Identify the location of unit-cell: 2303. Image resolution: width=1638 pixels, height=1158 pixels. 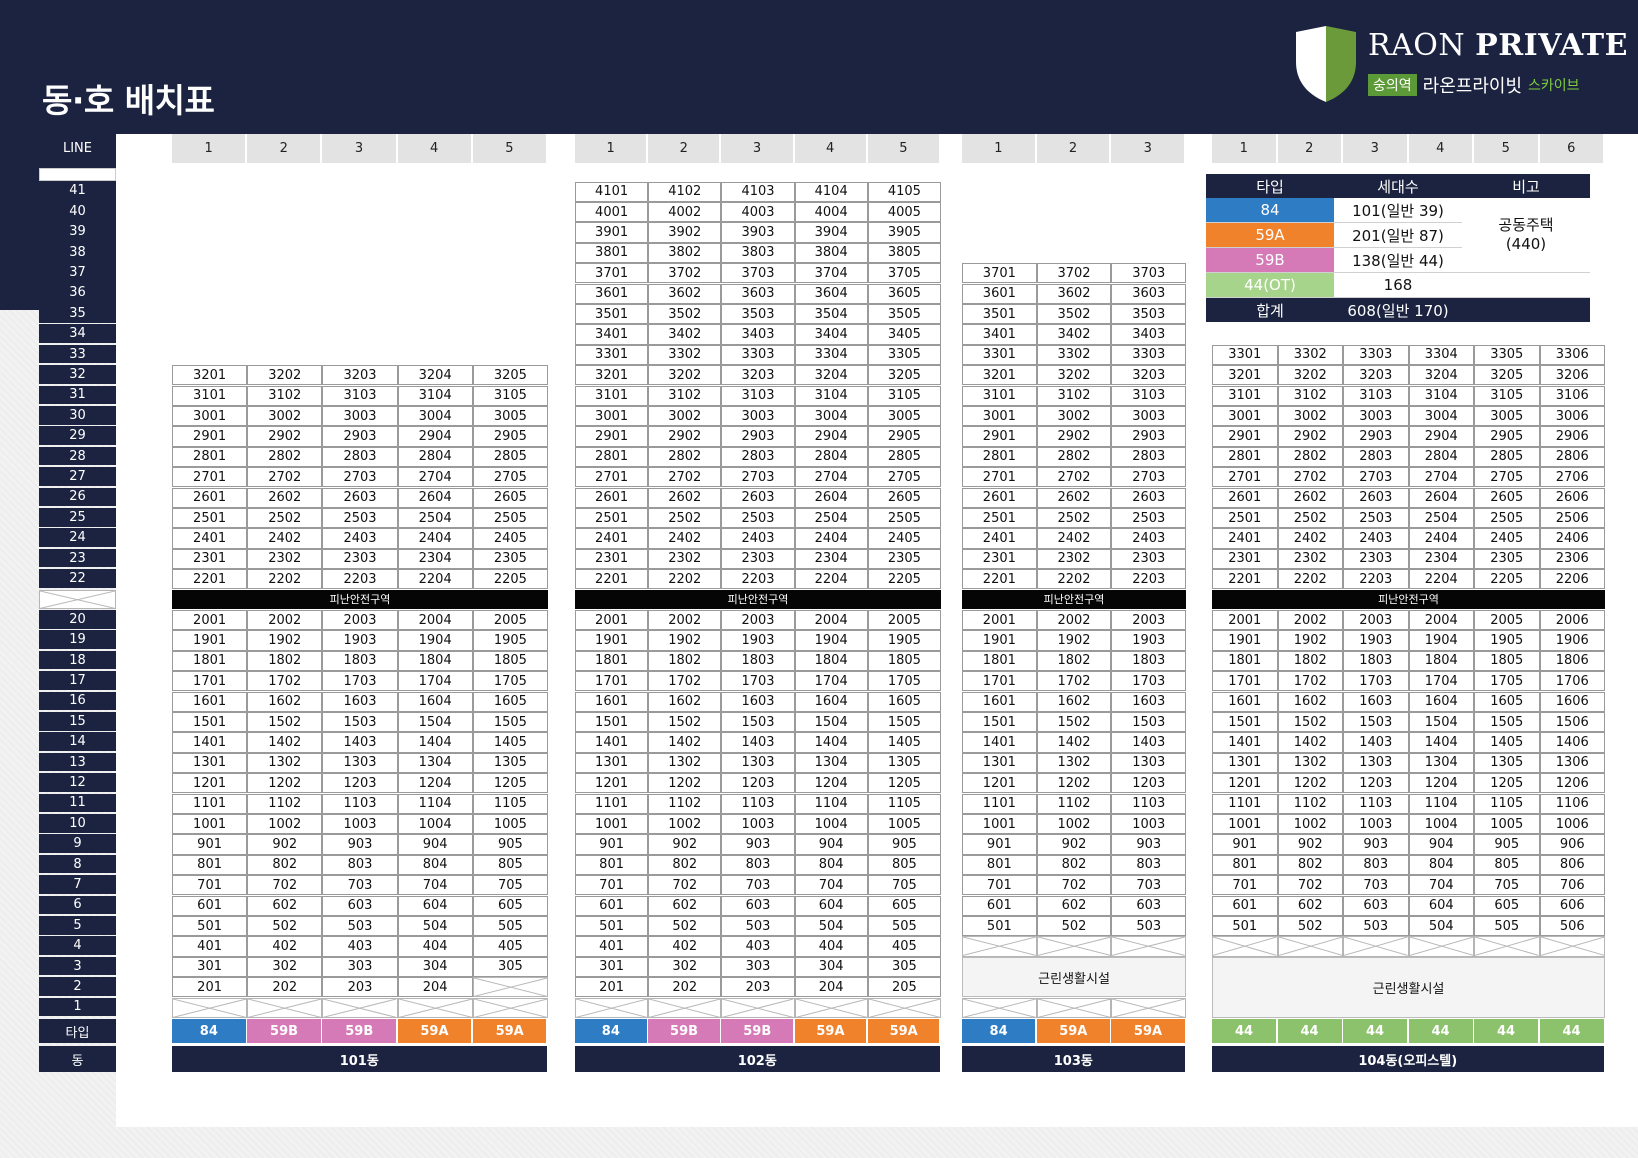
(360, 559).